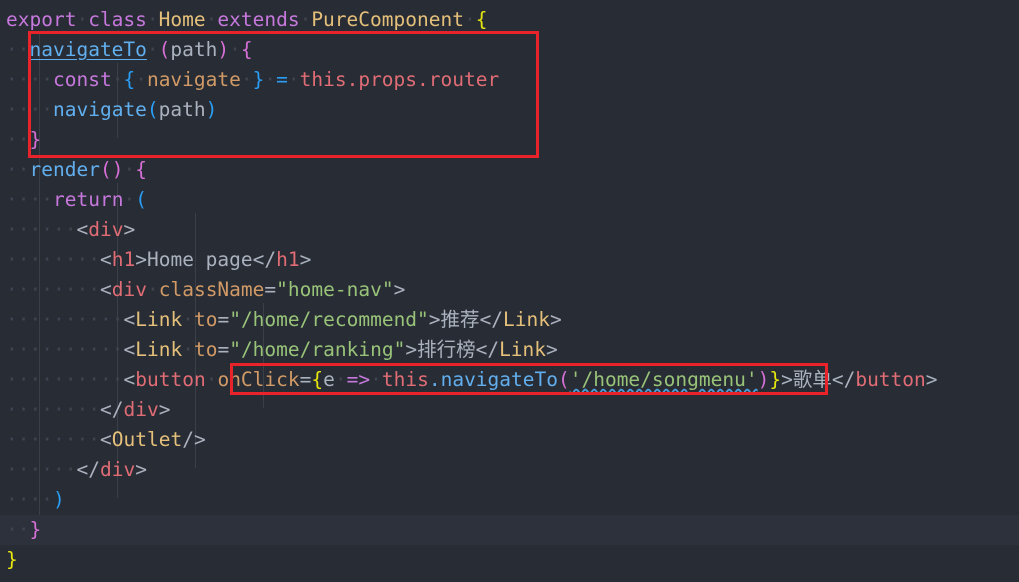 This screenshot has width=1019, height=582. What do you see at coordinates (258, 379) in the screenshot?
I see `token-attr-onclick: onClick` at bounding box center [258, 379].